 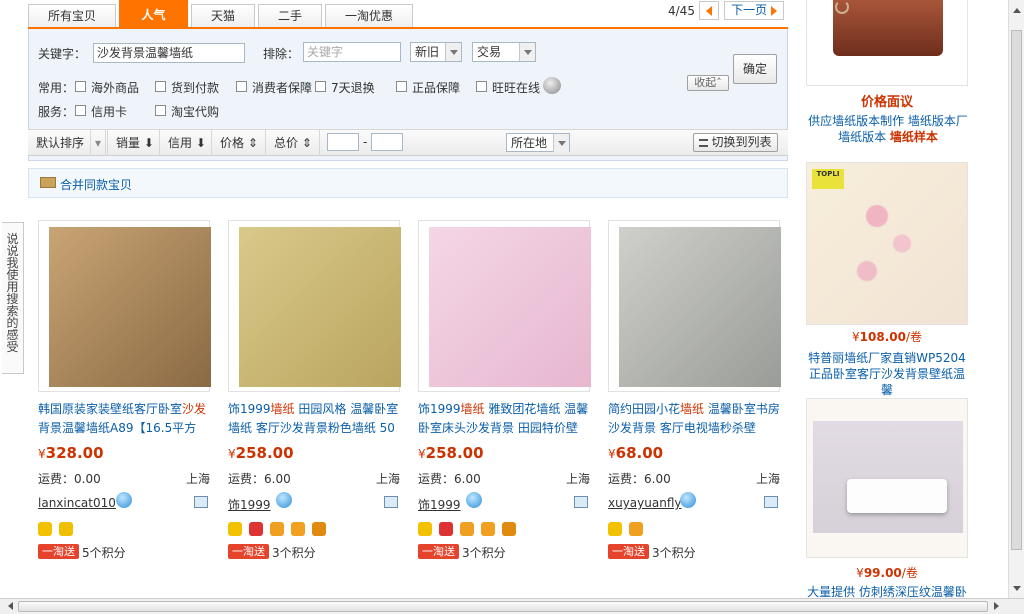 I want to click on common-label: 常用：, so click(x=56, y=88).